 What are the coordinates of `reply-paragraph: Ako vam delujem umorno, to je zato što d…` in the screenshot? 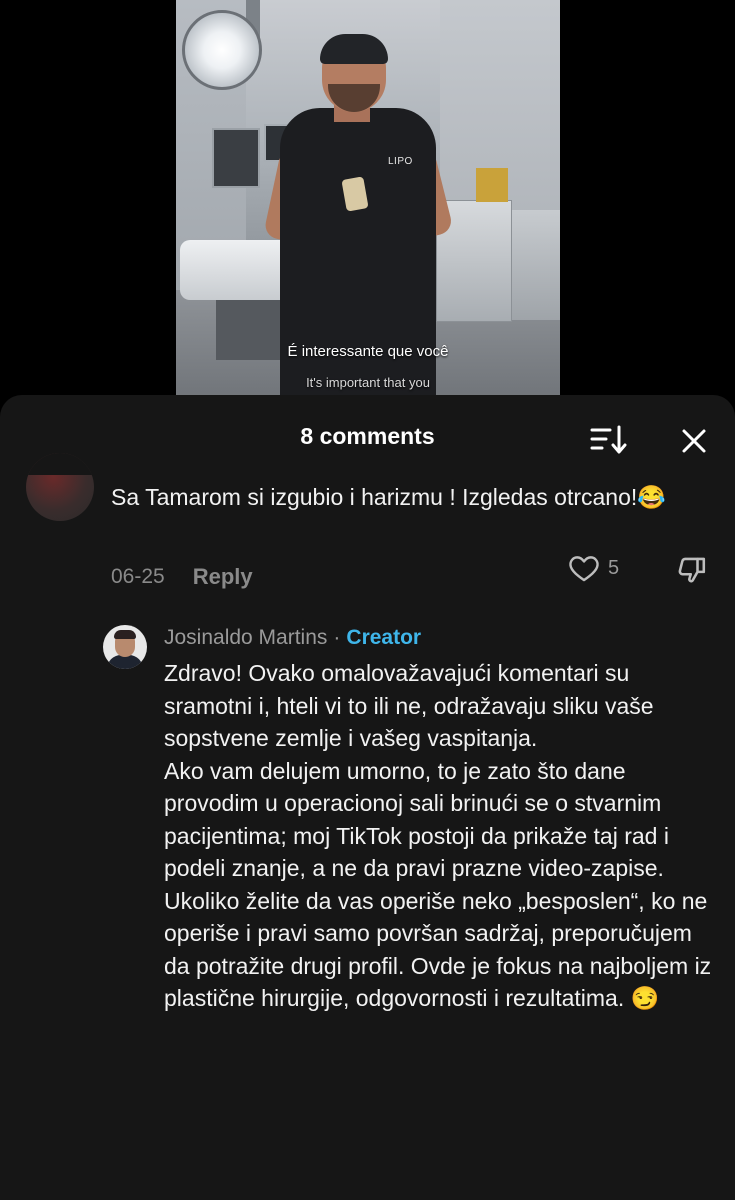 It's located at (416, 819).